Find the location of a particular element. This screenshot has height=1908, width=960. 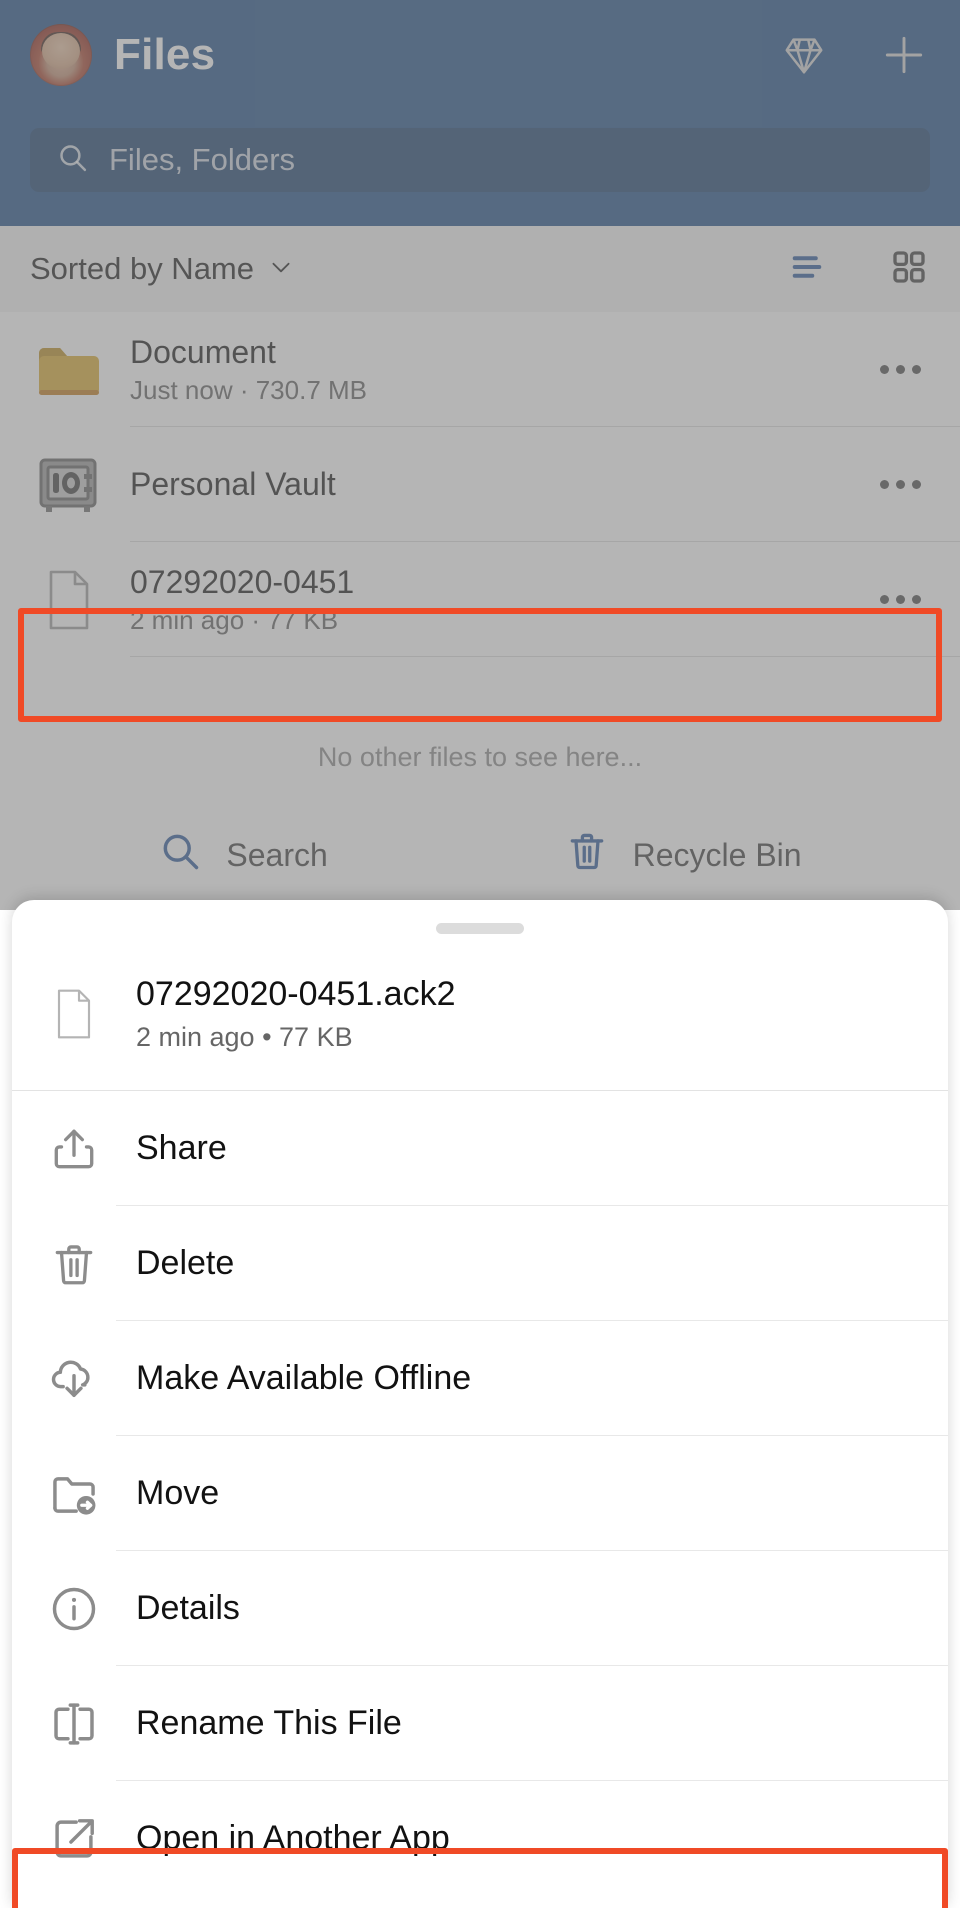

search-input: Files, Folders is located at coordinates (480, 160).